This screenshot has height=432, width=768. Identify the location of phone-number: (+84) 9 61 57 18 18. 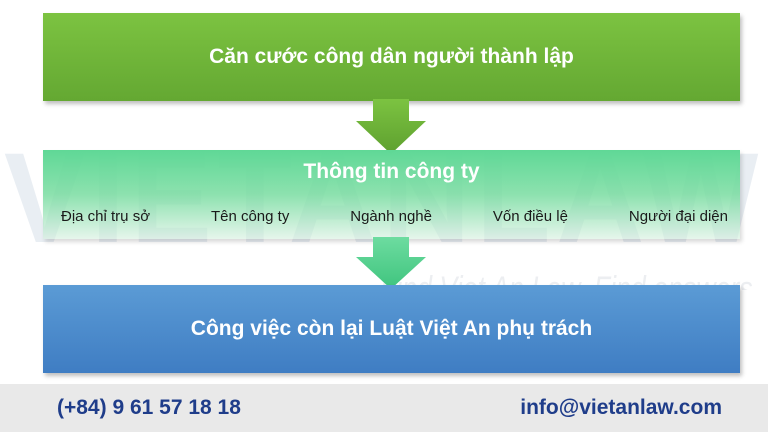
(149, 408).